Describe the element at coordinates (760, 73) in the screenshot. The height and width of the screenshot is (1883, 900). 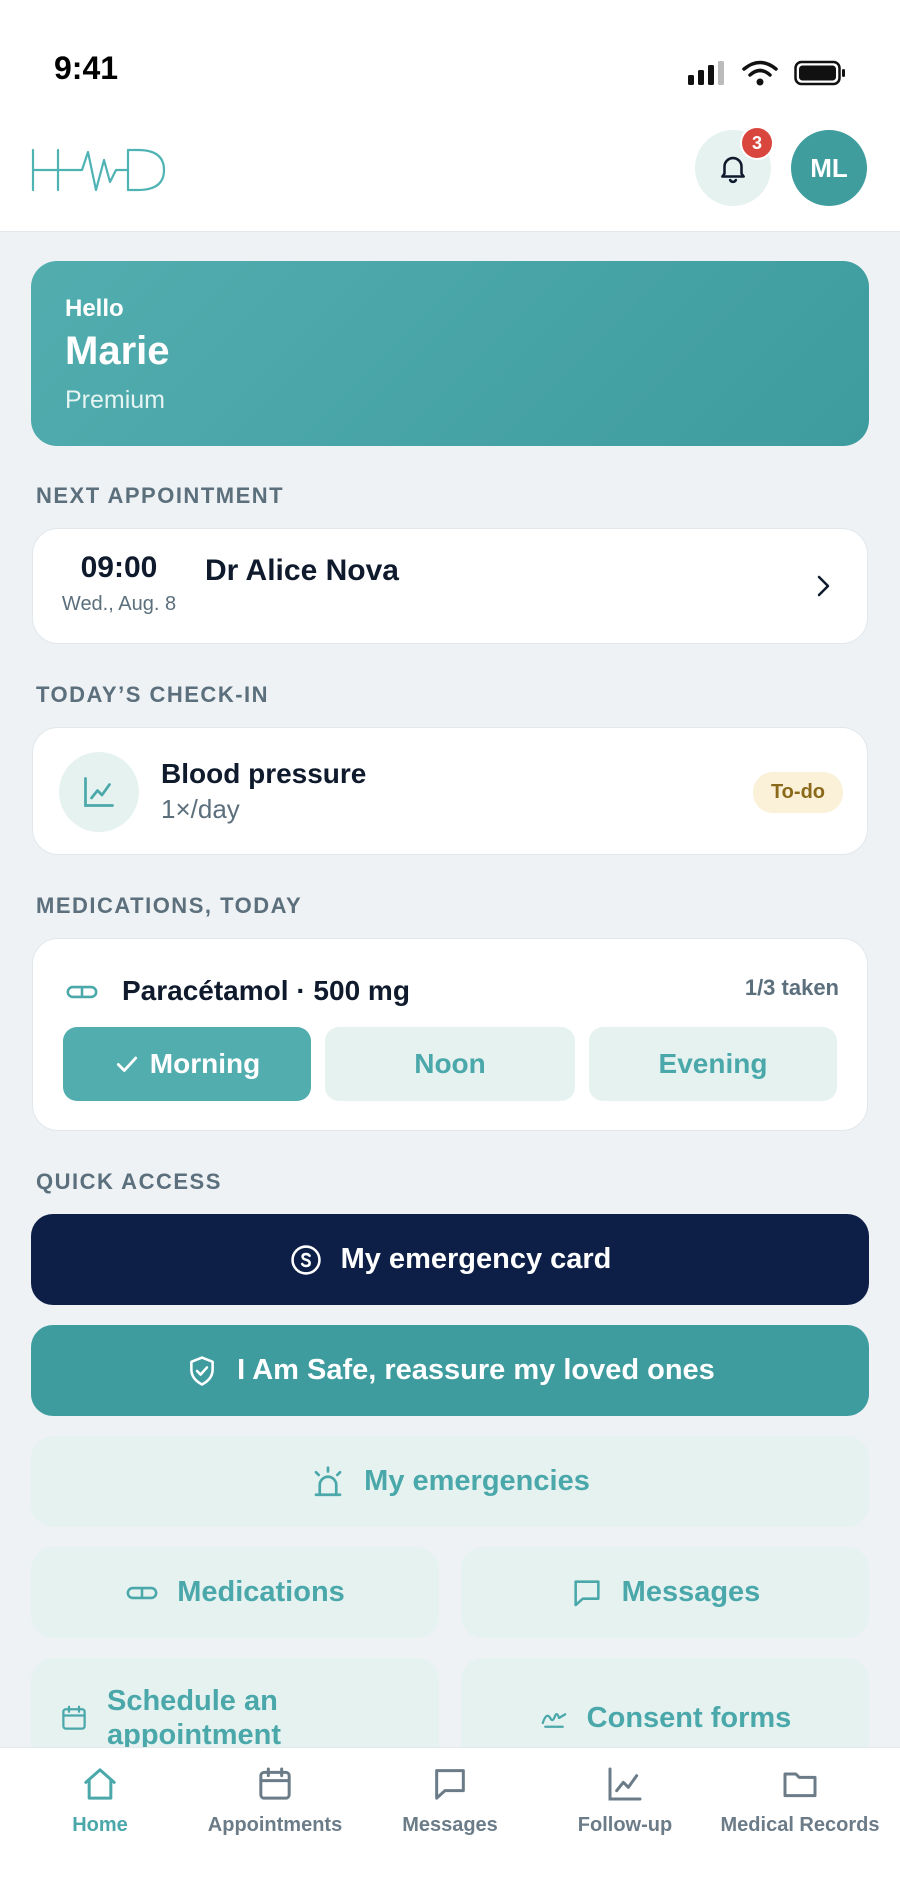
I see `wifi-icon` at that location.